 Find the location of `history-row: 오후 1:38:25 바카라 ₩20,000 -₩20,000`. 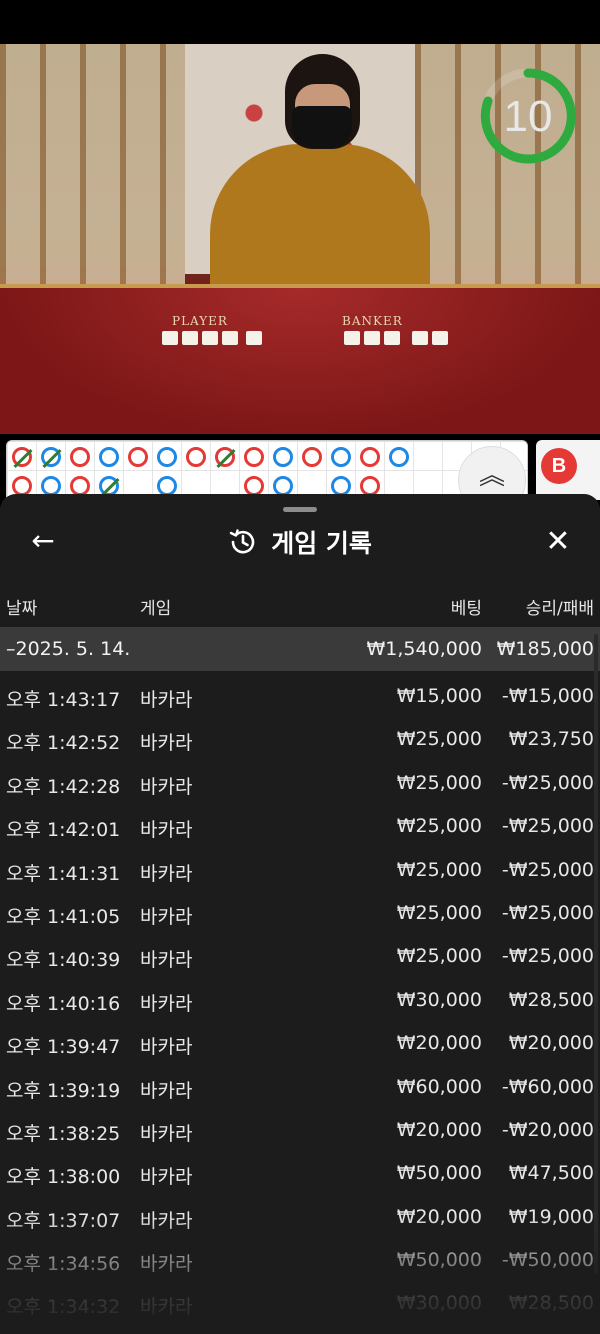

history-row: 오후 1:38:25 바카라 ₩20,000 -₩20,000 is located at coordinates (300, 1129).